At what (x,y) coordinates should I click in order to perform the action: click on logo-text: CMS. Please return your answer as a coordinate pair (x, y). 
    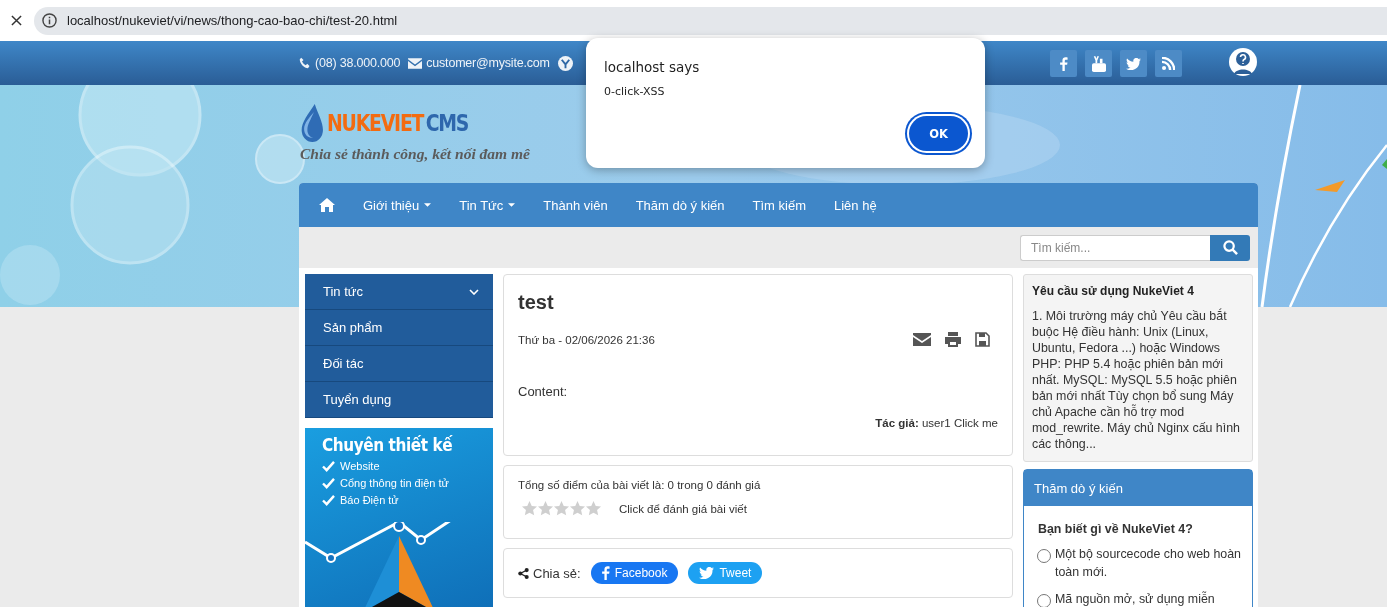
    Looking at the image, I should click on (447, 123).